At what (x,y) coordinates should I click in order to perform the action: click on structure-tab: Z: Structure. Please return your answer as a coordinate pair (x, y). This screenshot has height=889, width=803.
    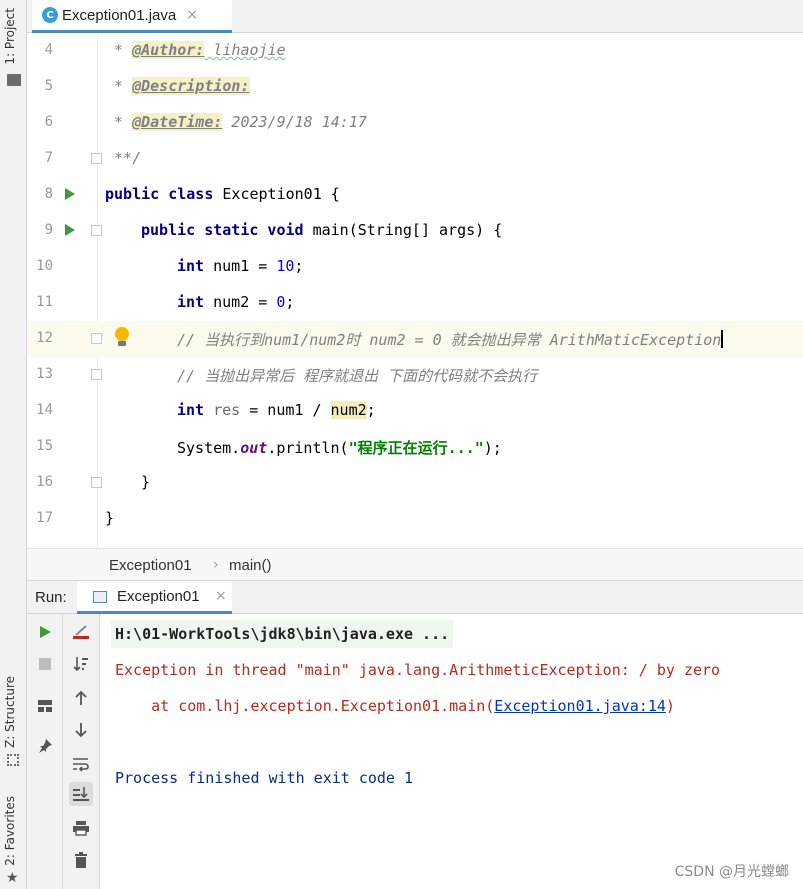
    Looking at the image, I should click on (10, 712).